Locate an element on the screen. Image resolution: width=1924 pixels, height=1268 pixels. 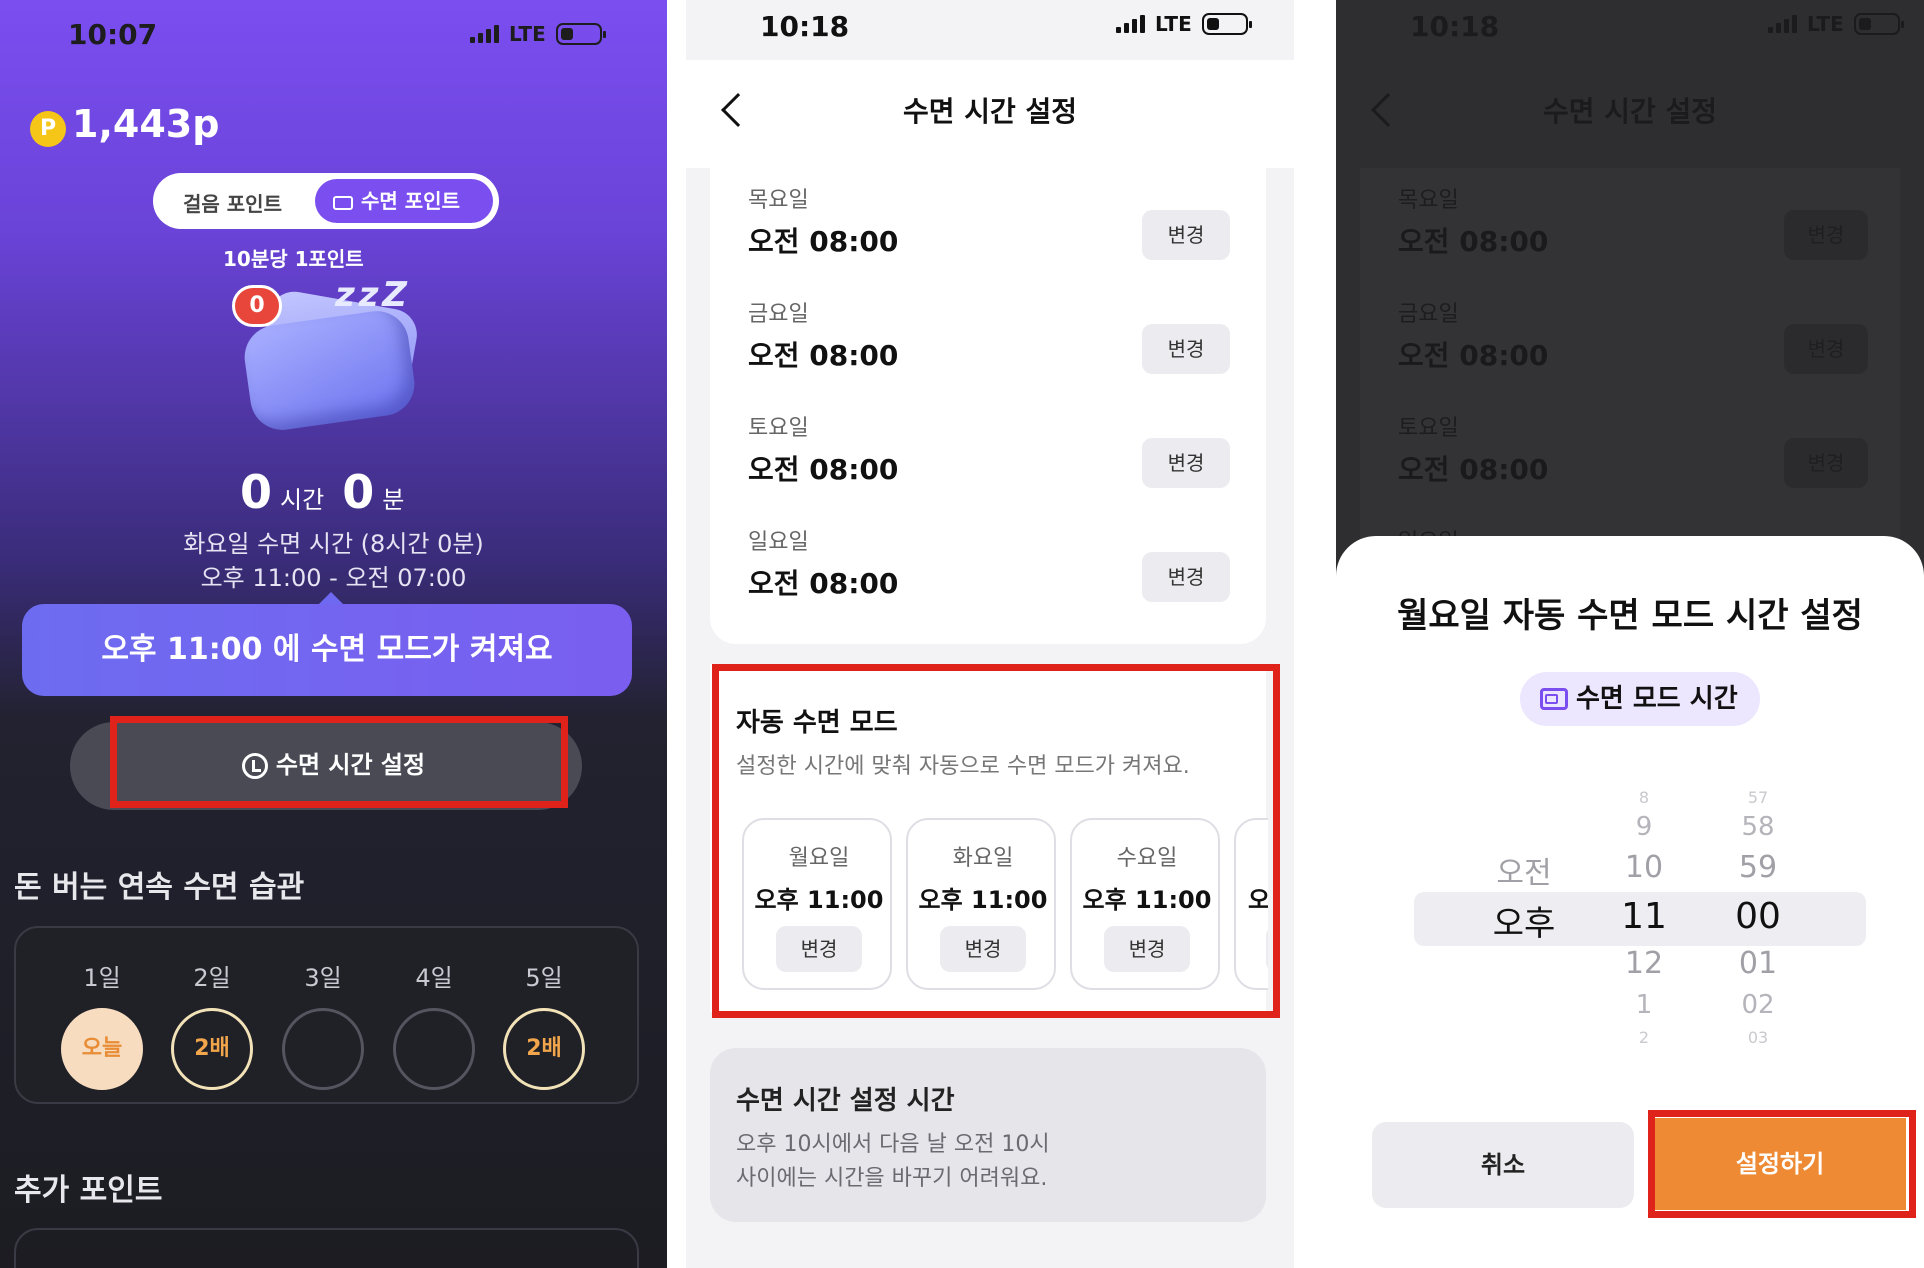
info-line: 사이에는 시간을 바꾸기 어려워요. is located at coordinates (892, 1178).